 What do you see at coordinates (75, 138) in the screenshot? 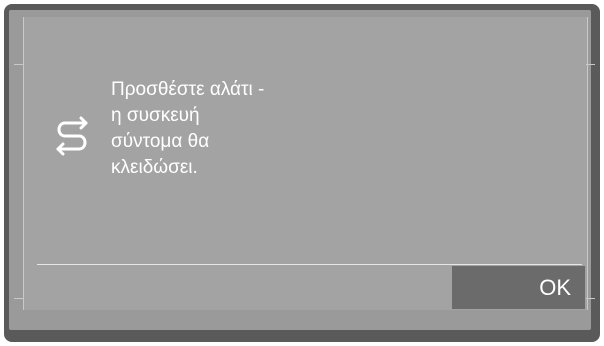
I see `swap-arrows-icon` at bounding box center [75, 138].